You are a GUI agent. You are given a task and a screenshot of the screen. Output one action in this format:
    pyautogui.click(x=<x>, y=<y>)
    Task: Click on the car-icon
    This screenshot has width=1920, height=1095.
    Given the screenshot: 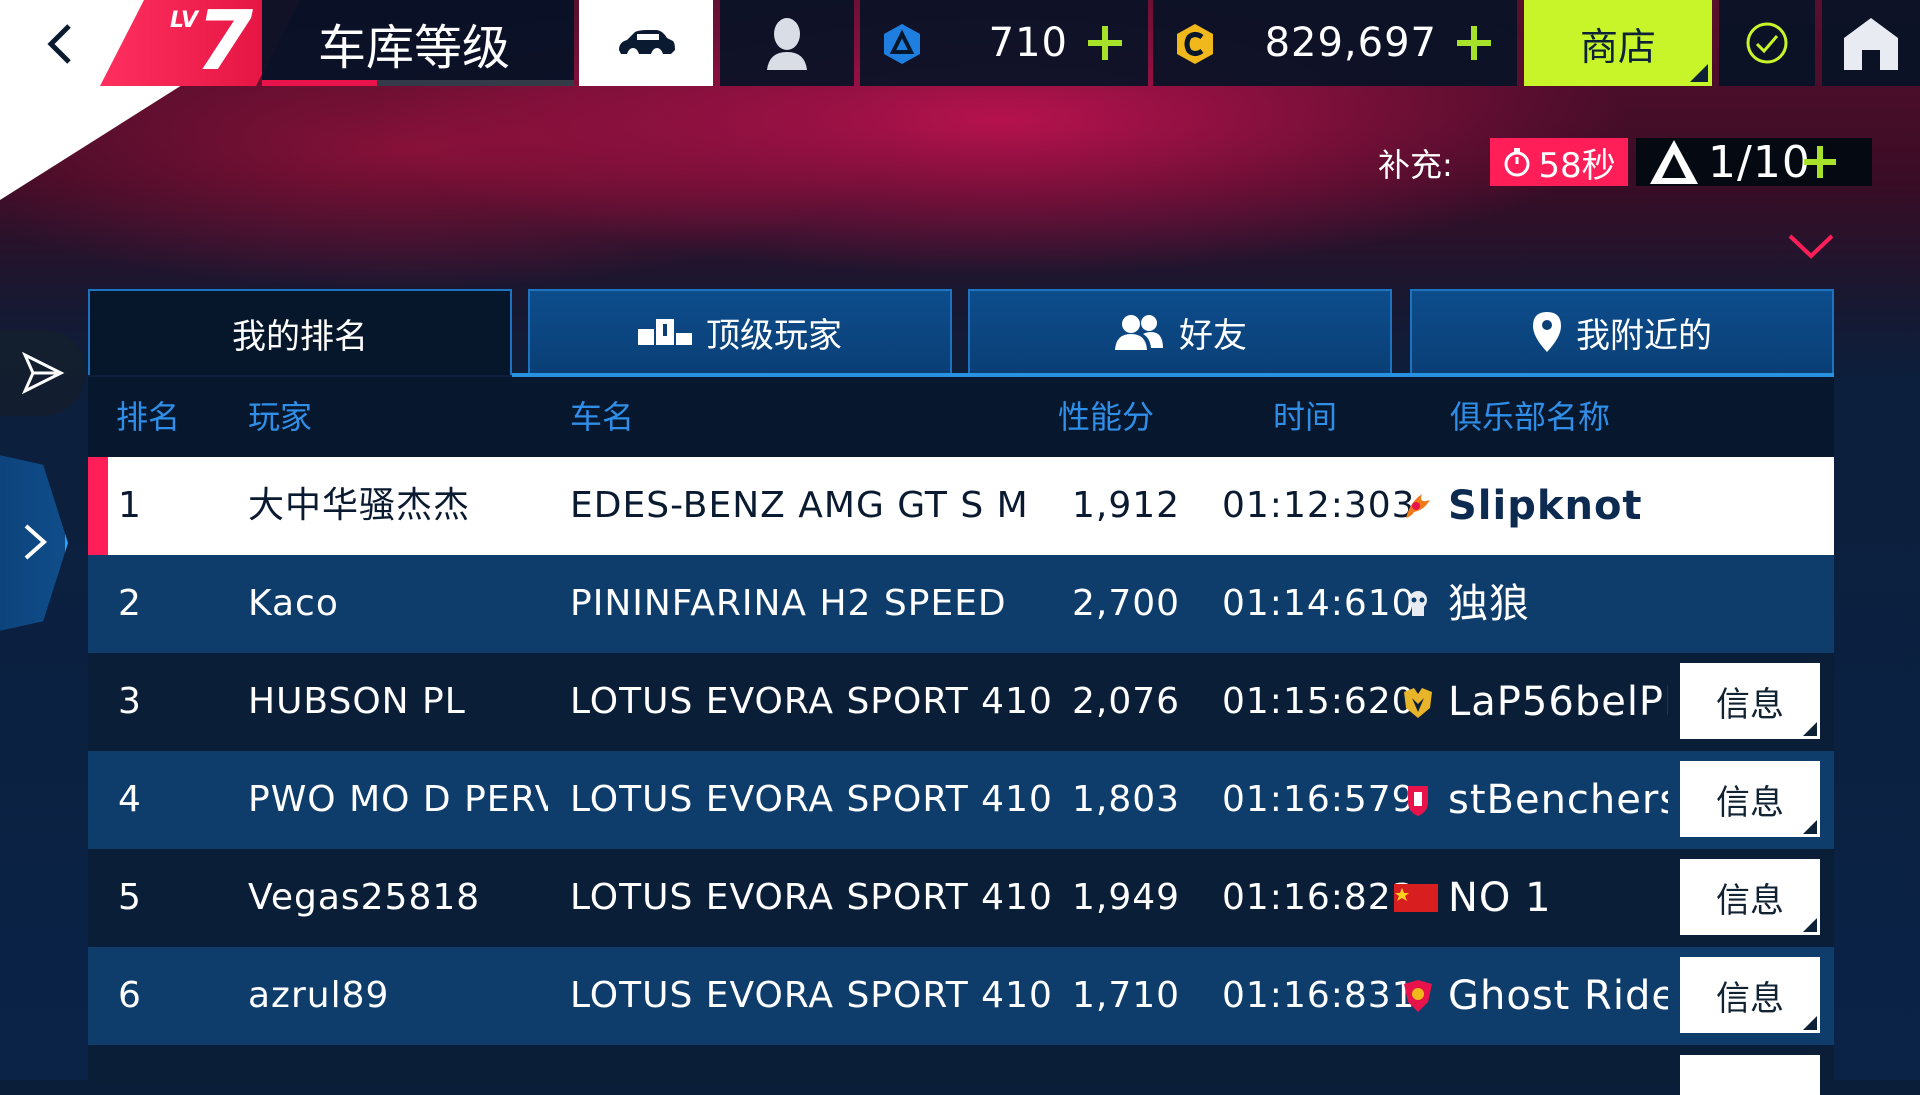 What is the action you would take?
    pyautogui.click(x=647, y=42)
    